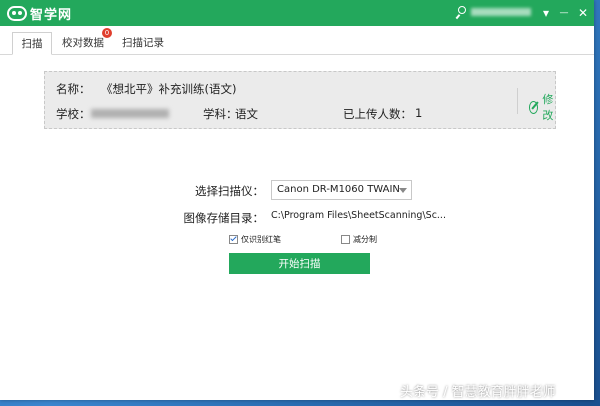  I want to click on scanner-value: Canon DR-M1060 TWAIN, so click(338, 189).